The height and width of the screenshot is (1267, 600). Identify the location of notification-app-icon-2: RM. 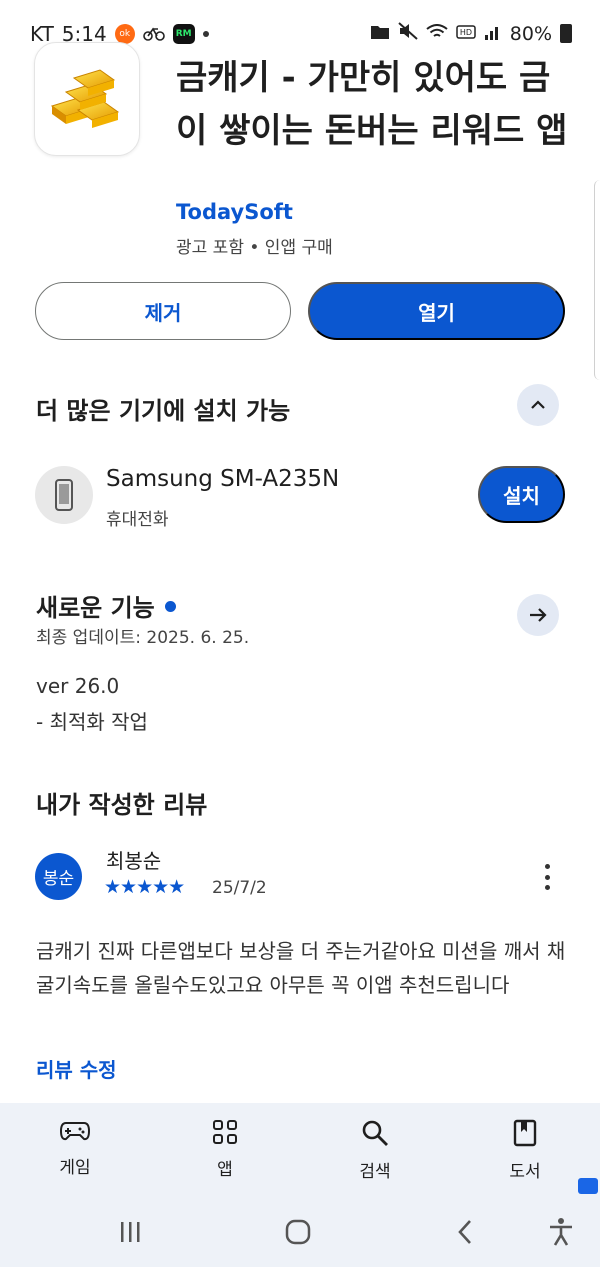
(183, 34).